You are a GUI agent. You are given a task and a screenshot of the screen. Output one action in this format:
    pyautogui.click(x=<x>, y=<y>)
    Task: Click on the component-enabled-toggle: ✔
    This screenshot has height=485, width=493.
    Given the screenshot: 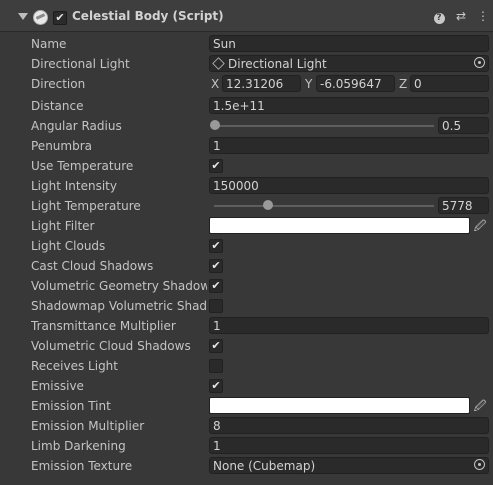 What is the action you would take?
    pyautogui.click(x=60, y=18)
    